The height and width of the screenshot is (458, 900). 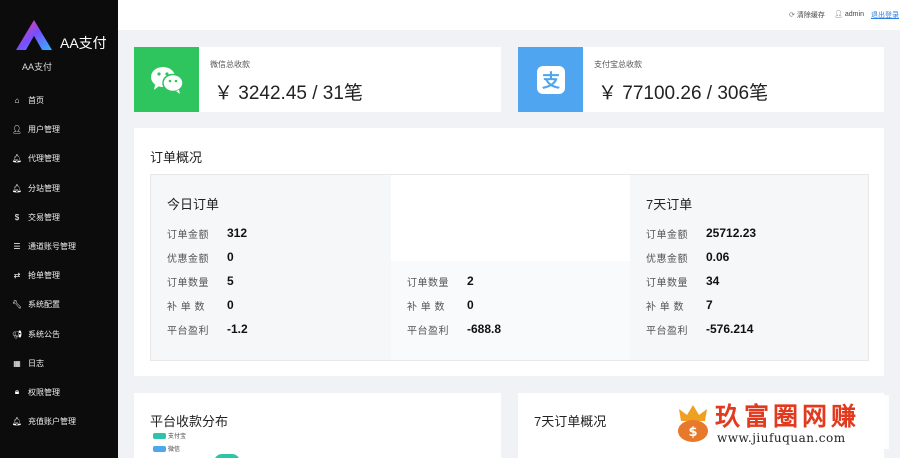 I want to click on calendar-icon: ▦, so click(x=17, y=363).